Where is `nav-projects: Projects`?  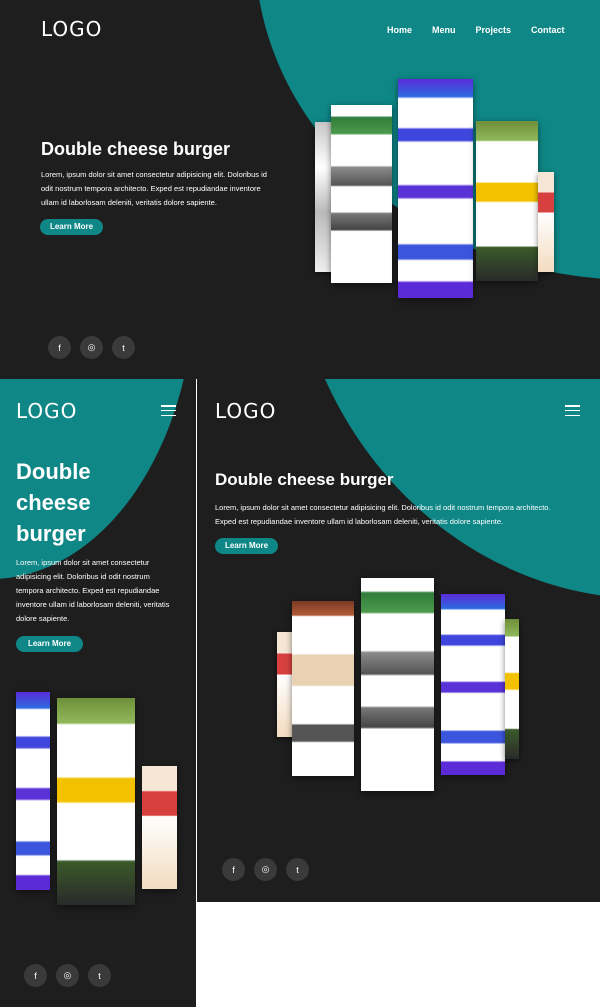
nav-projects: Projects is located at coordinates (494, 30).